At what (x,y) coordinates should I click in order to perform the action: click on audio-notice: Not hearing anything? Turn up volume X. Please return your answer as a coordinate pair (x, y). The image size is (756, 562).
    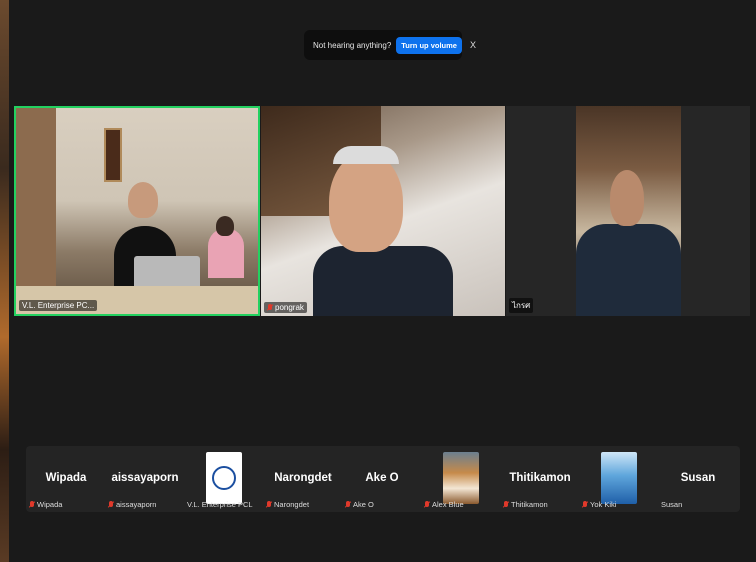
    Looking at the image, I should click on (390, 45).